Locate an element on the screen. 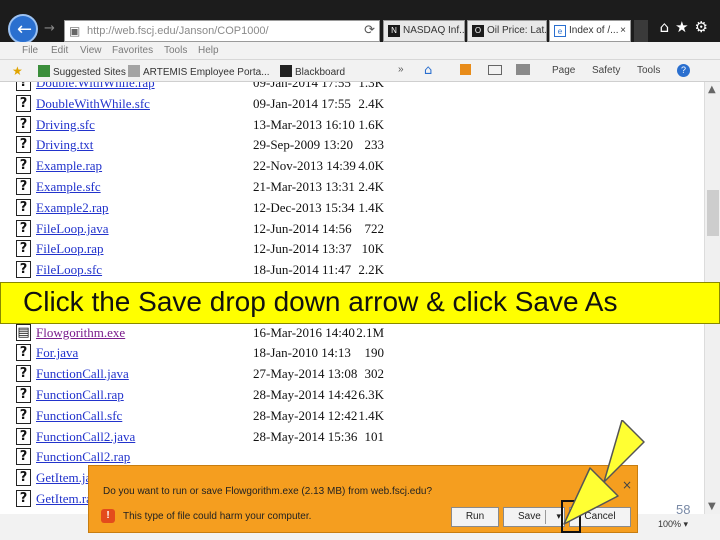 Image resolution: width=720 pixels, height=540 pixels. menu-edit: Edit is located at coordinates (59, 50).